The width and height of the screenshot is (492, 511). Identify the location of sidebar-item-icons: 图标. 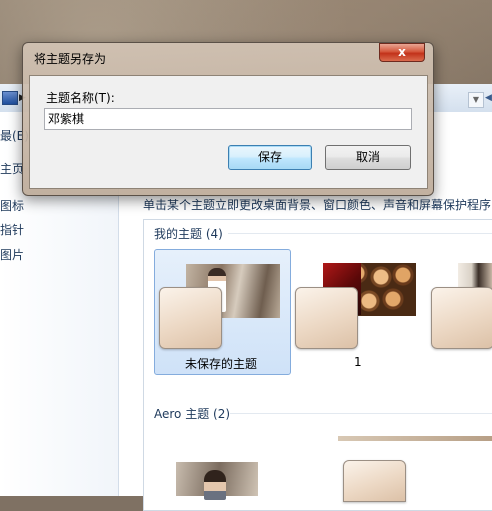
(12, 205).